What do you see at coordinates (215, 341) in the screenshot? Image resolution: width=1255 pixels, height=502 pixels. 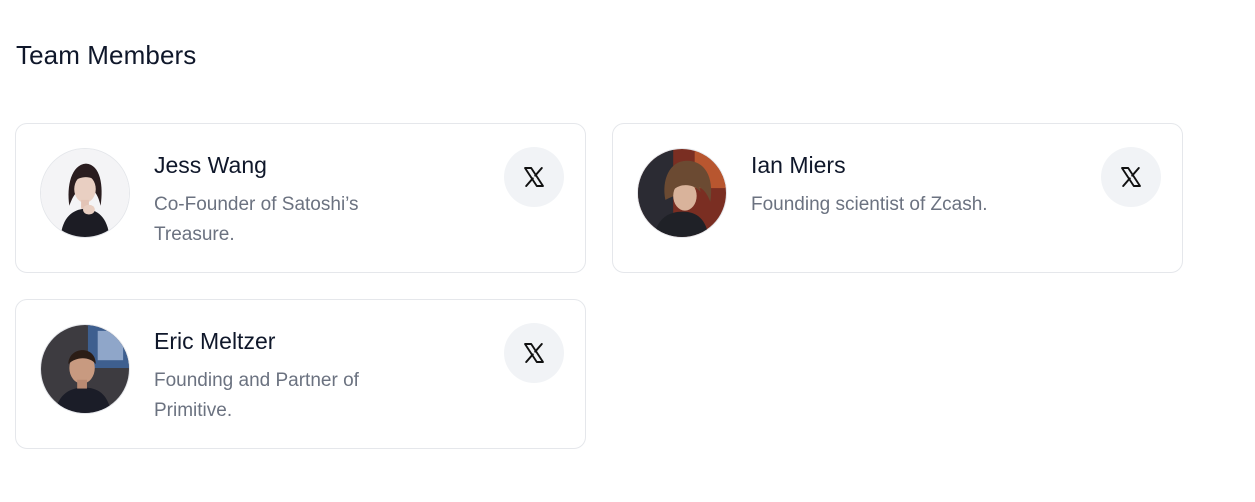 I see `member-name: Eric Meltzer` at bounding box center [215, 341].